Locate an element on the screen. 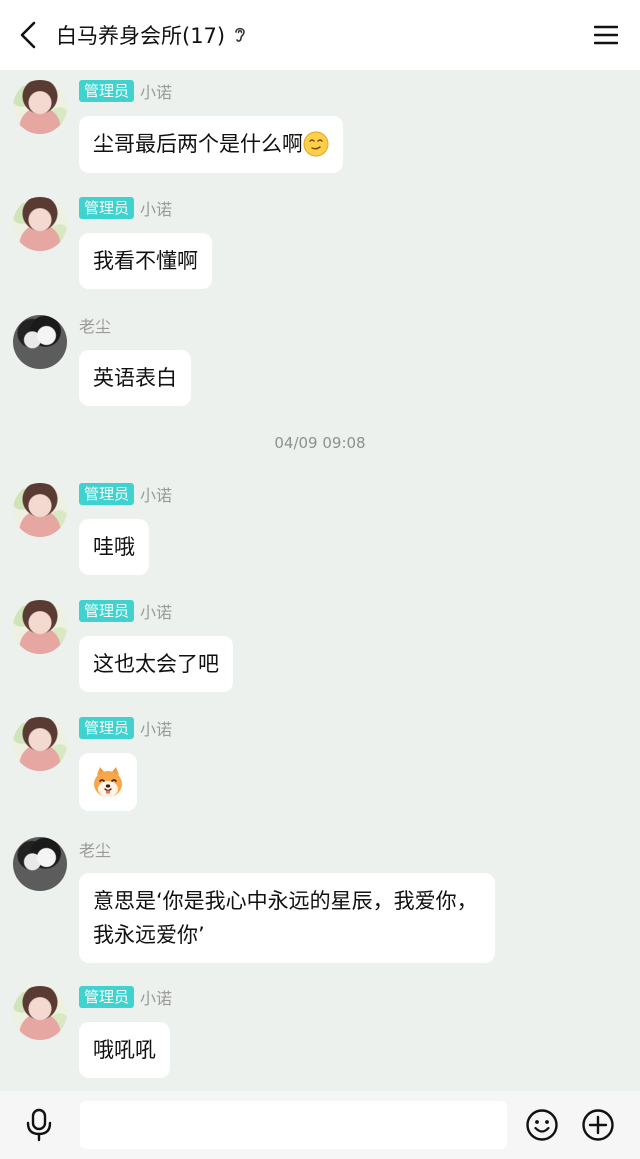  message-text: 哦吼吼 is located at coordinates (124, 1050).